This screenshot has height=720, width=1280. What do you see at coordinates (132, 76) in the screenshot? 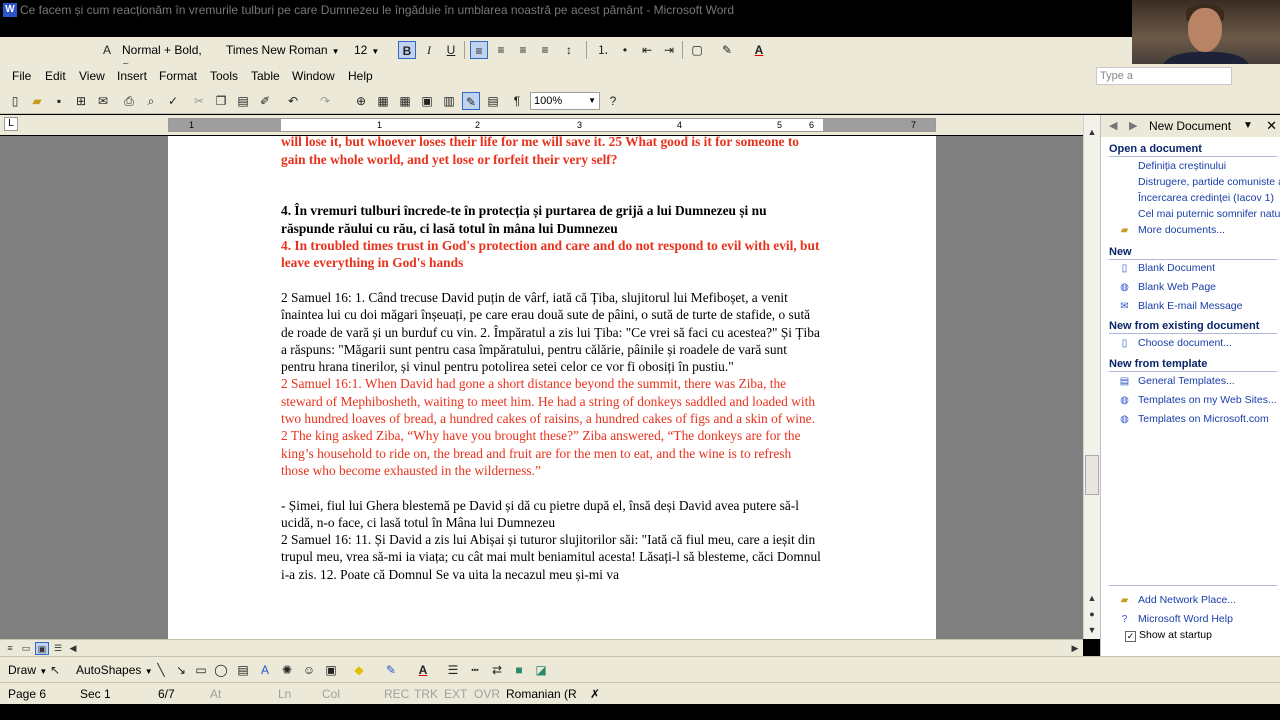
I see `menu-insert: Insert` at bounding box center [132, 76].